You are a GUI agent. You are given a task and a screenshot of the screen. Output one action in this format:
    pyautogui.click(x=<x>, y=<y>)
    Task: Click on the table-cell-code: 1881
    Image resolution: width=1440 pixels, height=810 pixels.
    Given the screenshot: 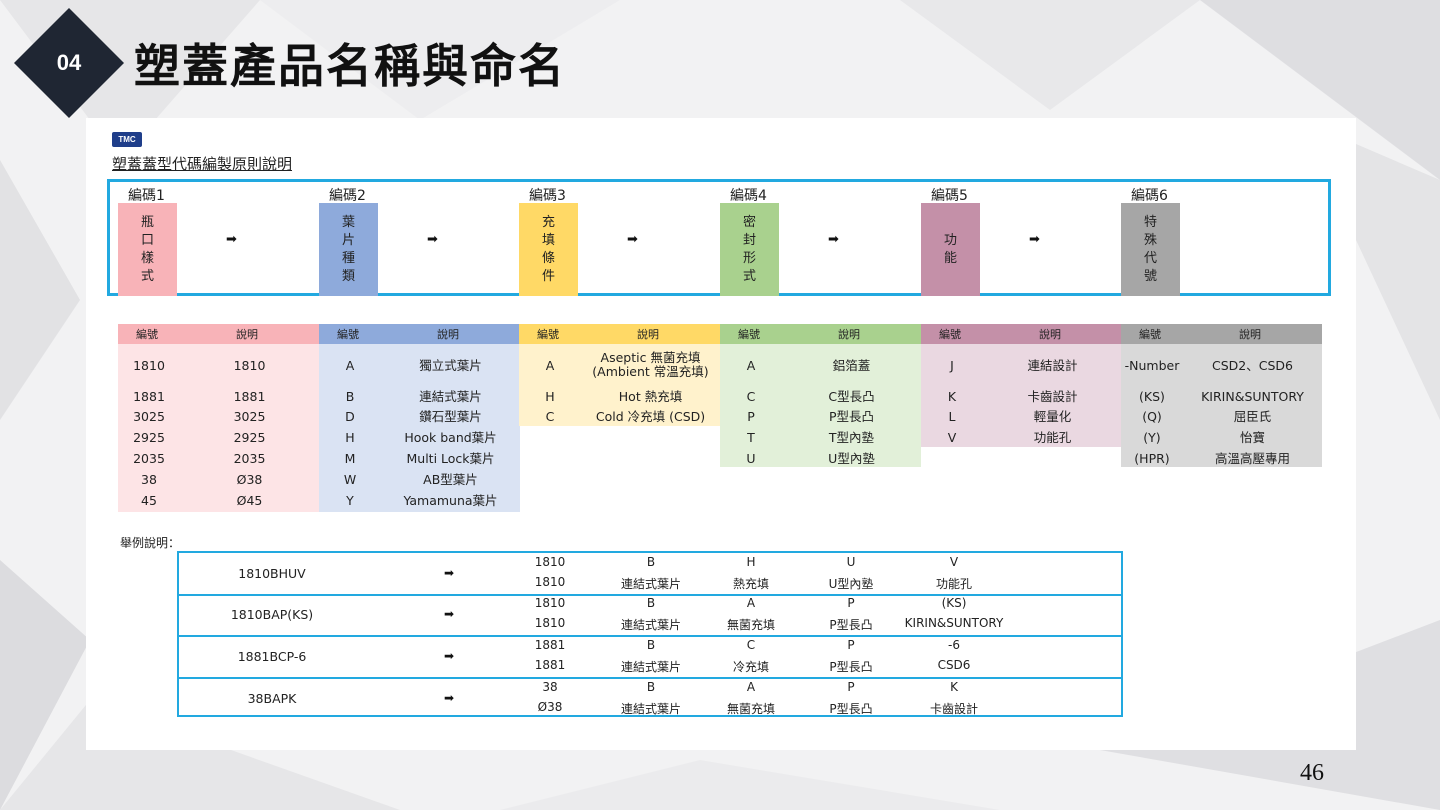 What is the action you would take?
    pyautogui.click(x=149, y=396)
    